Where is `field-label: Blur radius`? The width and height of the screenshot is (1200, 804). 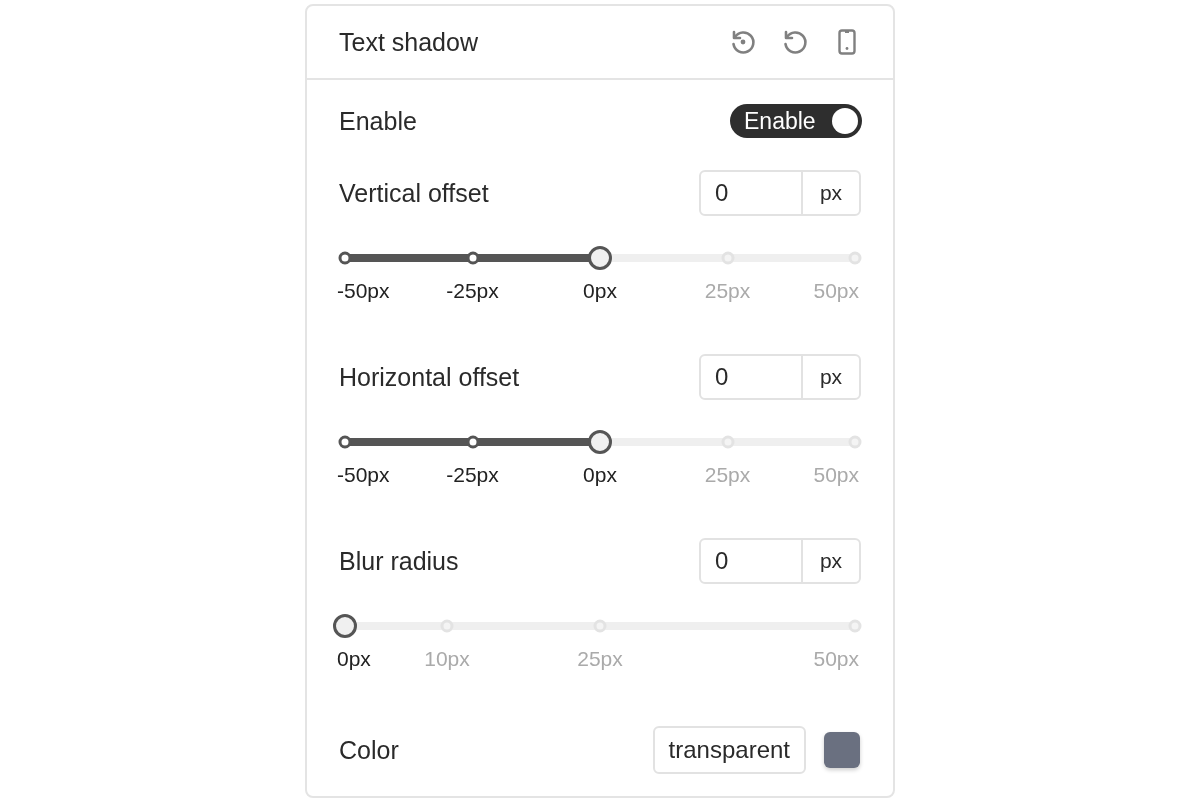
field-label: Blur radius is located at coordinates (399, 561).